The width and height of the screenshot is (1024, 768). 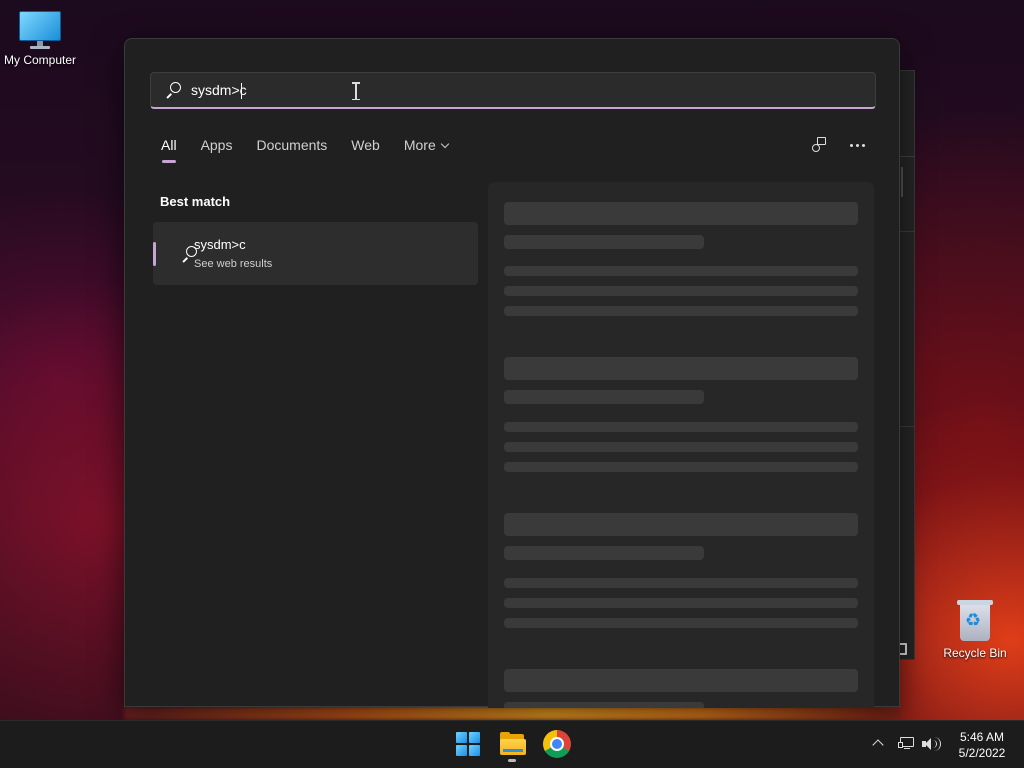 What do you see at coordinates (315, 253) in the screenshot?
I see `best-match-result: sysdm>c See web results` at bounding box center [315, 253].